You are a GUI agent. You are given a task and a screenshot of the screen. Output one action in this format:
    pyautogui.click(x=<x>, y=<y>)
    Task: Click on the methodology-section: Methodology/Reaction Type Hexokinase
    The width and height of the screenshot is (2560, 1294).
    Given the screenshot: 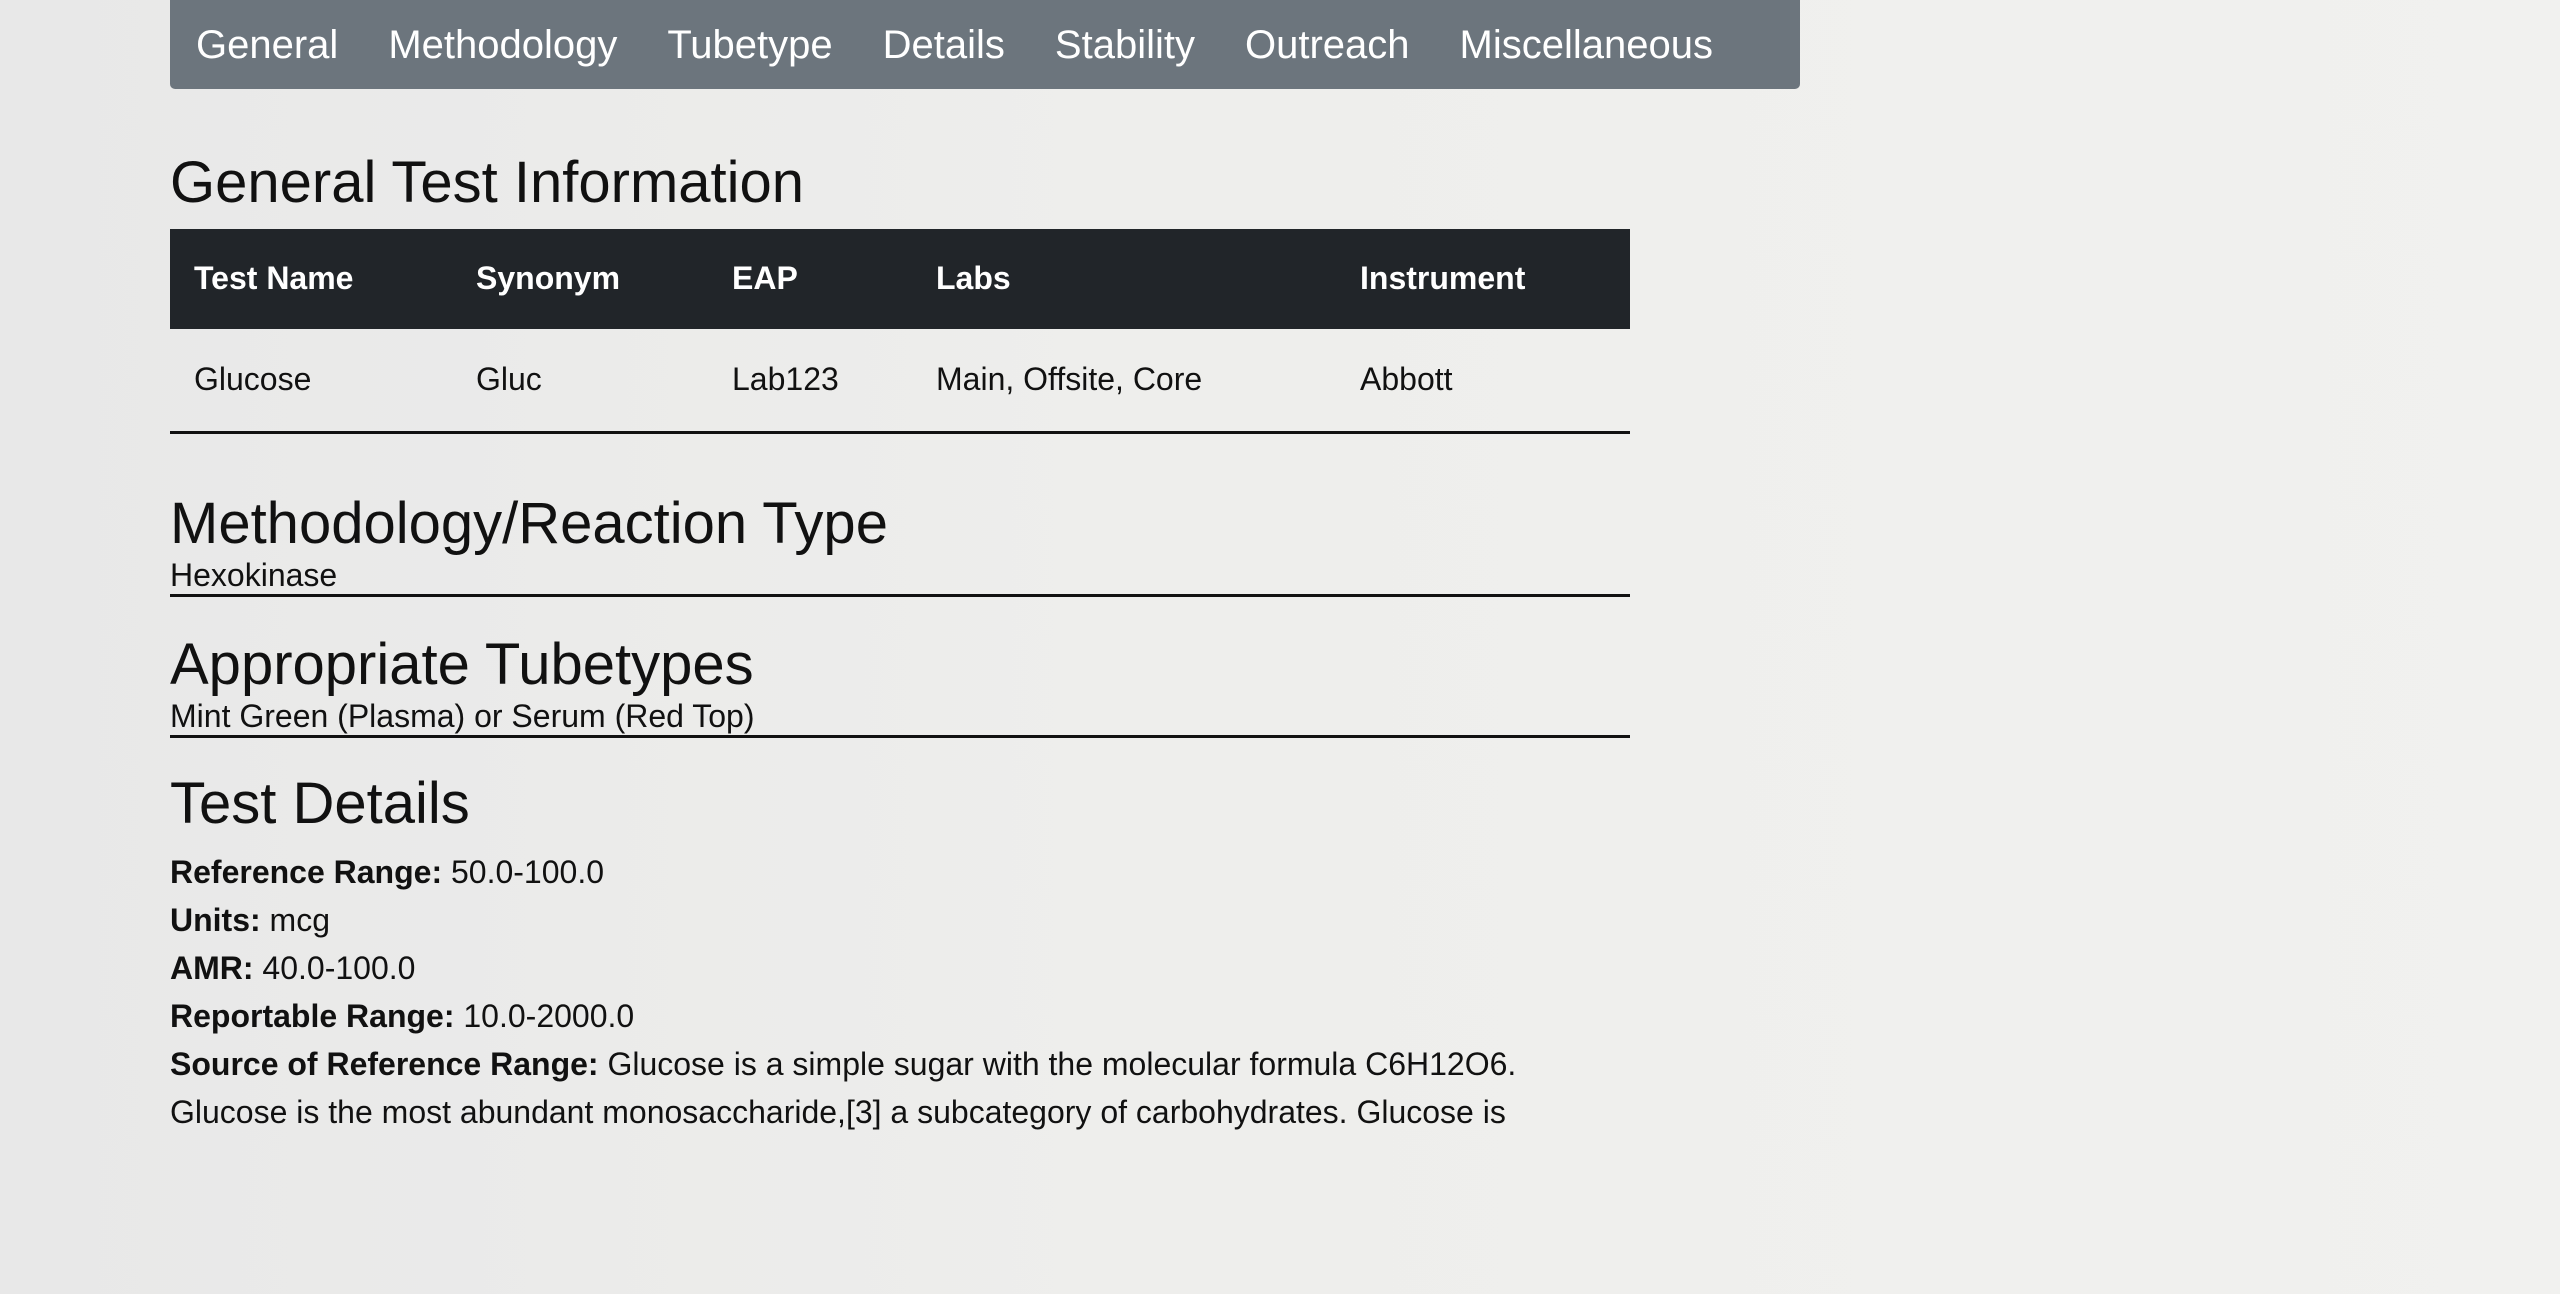 What is the action you would take?
    pyautogui.click(x=985, y=543)
    